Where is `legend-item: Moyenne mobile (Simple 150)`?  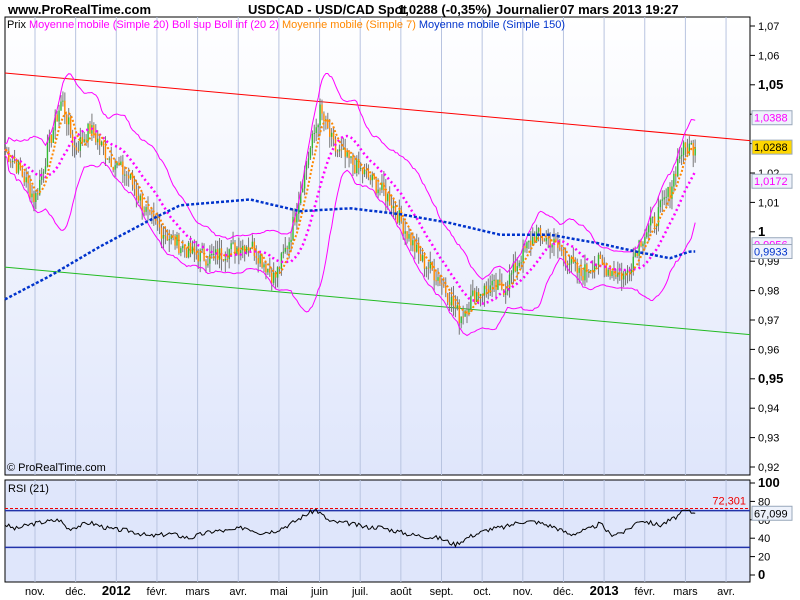
legend-item: Moyenne mobile (Simple 150) is located at coordinates (492, 25).